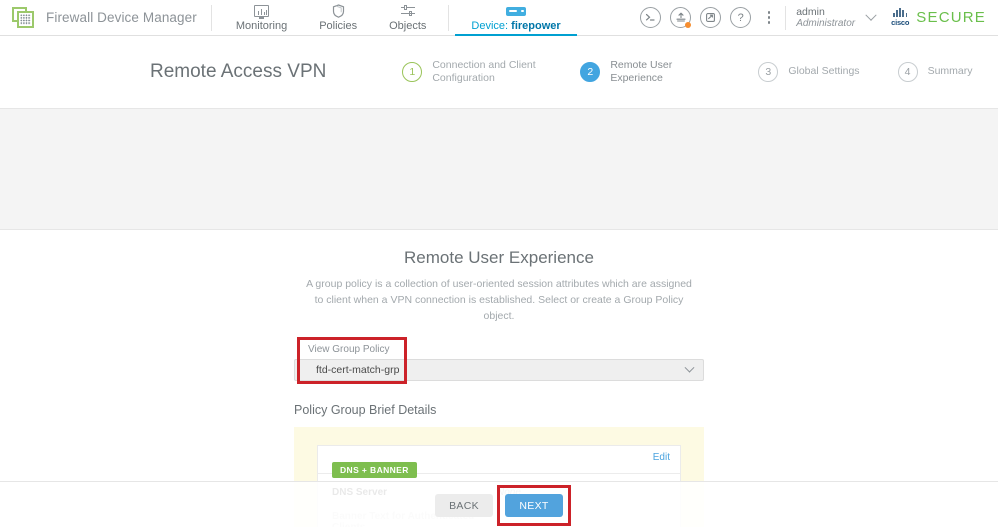  I want to click on step-4-number: 4, so click(907, 72).